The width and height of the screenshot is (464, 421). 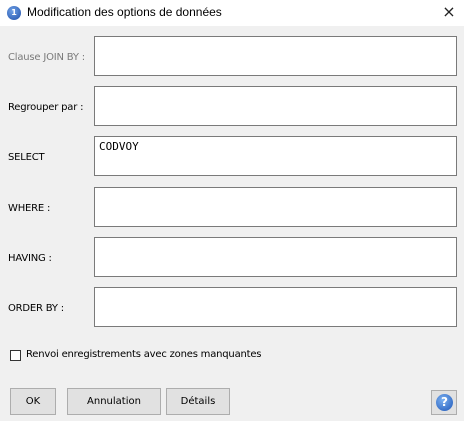 What do you see at coordinates (46, 107) in the screenshot?
I see `group-by-label: Regrouper par :` at bounding box center [46, 107].